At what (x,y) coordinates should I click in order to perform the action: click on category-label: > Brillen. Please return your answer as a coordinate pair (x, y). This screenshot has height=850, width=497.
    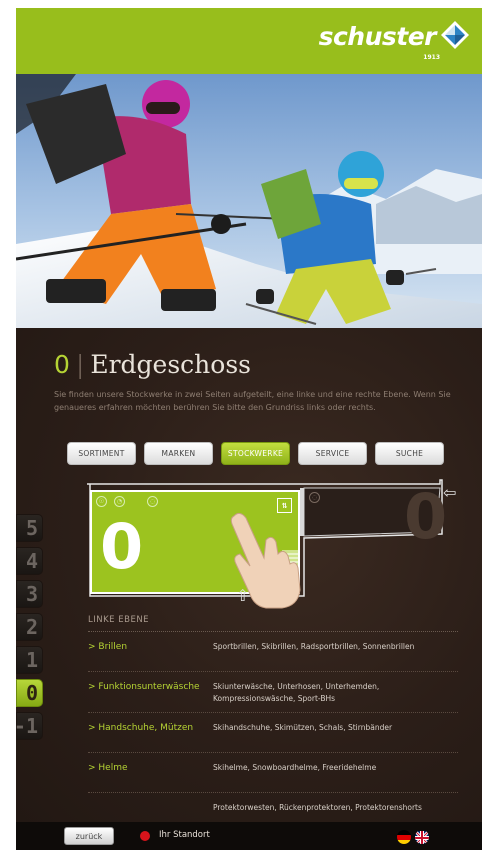
    Looking at the image, I should click on (108, 647).